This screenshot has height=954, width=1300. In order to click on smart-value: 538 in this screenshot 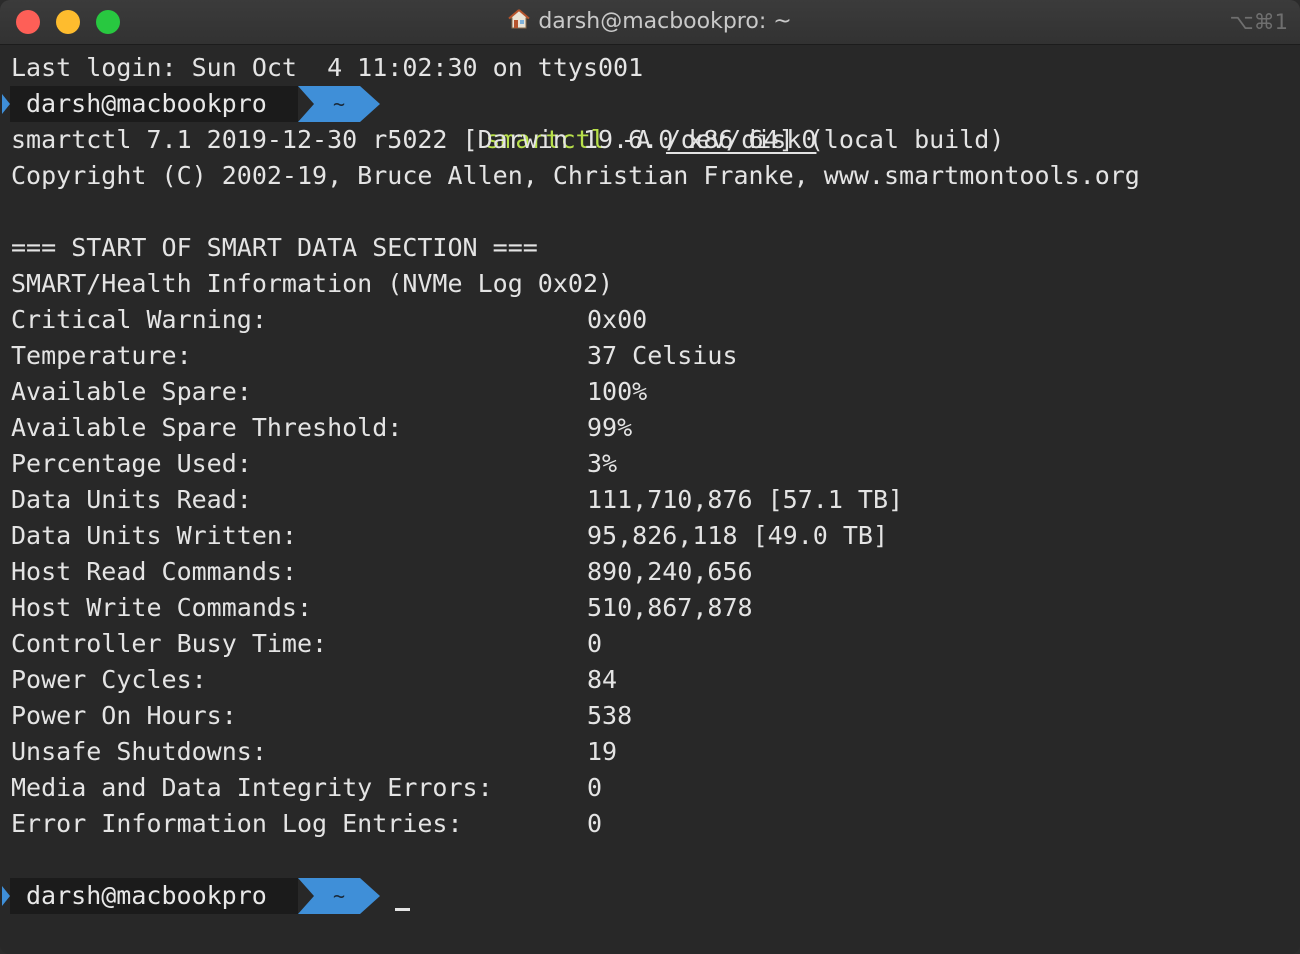, I will do `click(610, 715)`.